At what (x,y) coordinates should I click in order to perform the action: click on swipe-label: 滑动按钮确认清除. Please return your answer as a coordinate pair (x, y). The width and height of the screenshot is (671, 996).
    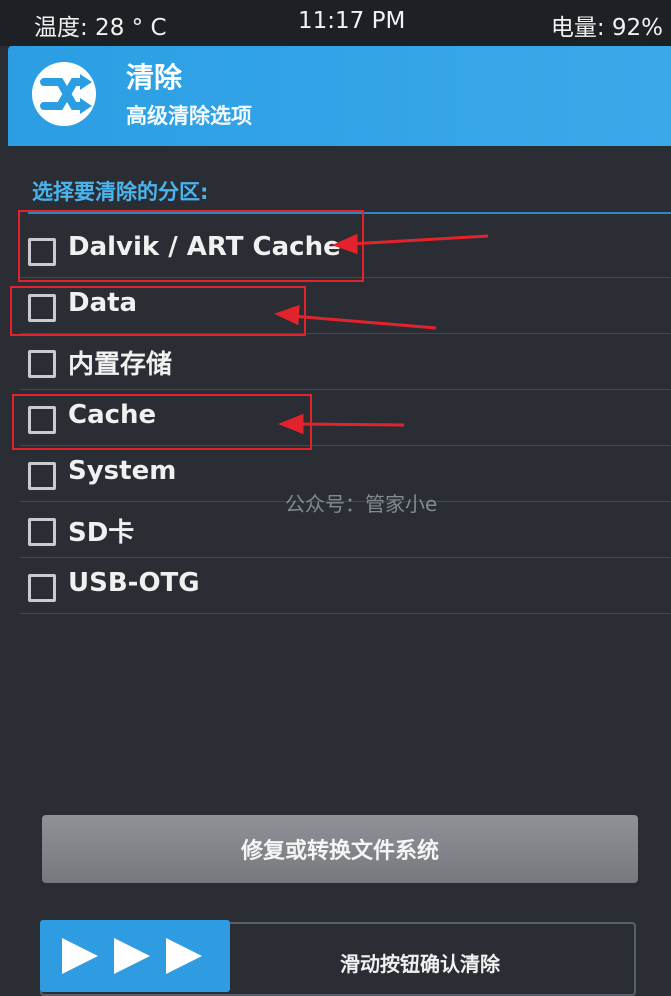
    Looking at the image, I should click on (420, 964).